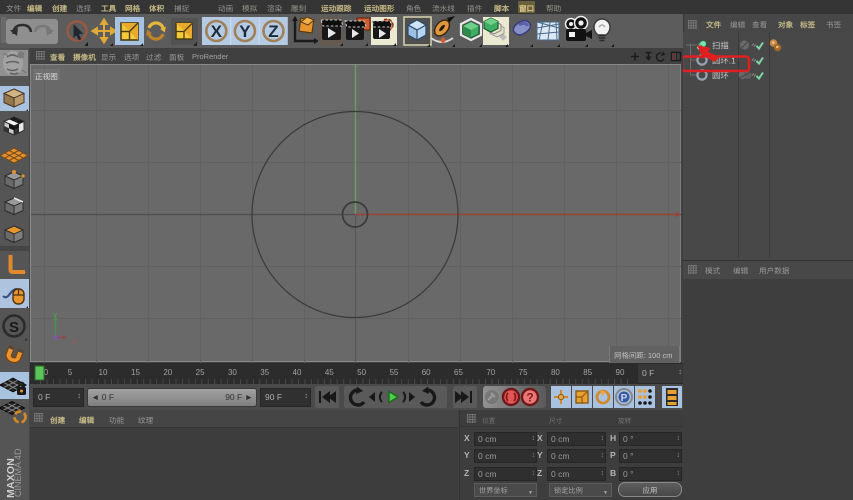 The width and height of the screenshot is (853, 500). I want to click on svg-text: 5, so click(70, 372).